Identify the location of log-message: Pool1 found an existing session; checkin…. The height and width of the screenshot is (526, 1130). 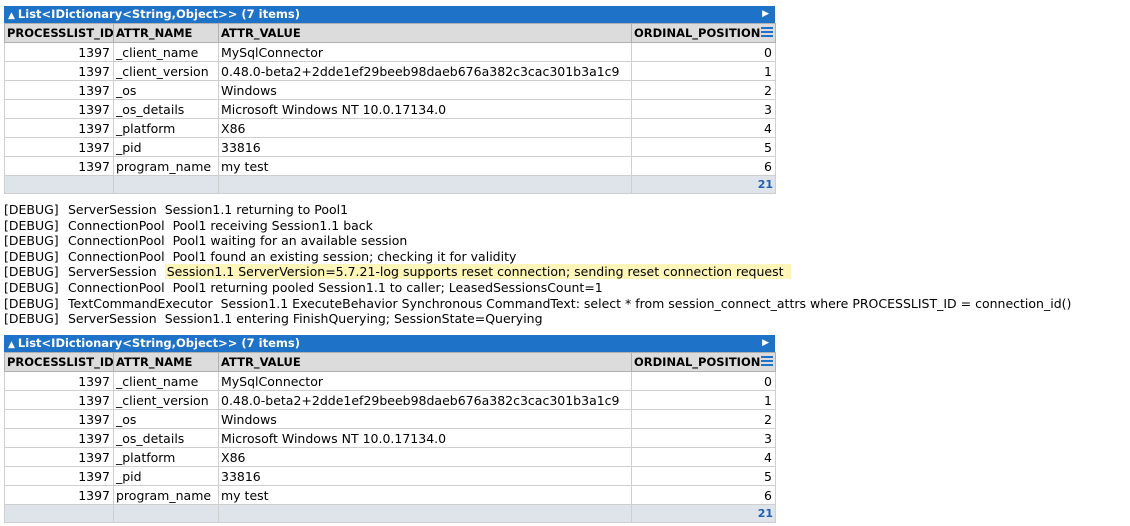
(344, 256).